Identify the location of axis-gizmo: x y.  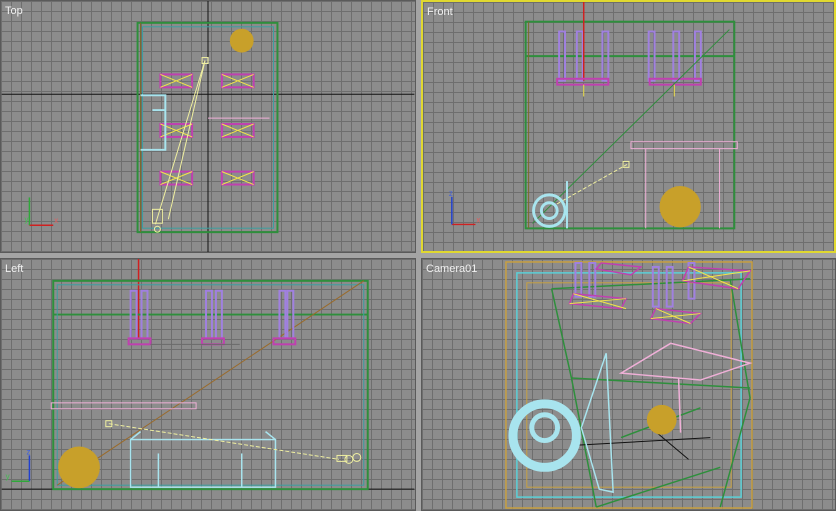
(41, 211).